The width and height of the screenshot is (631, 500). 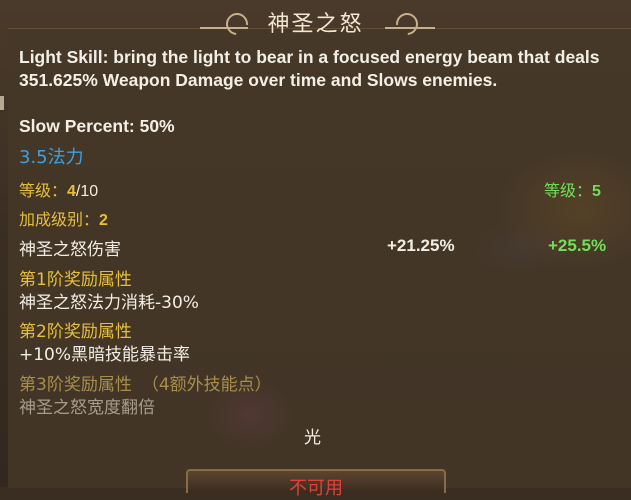 What do you see at coordinates (59, 219) in the screenshot?
I see `bonus-level-label: 加成级别：` at bounding box center [59, 219].